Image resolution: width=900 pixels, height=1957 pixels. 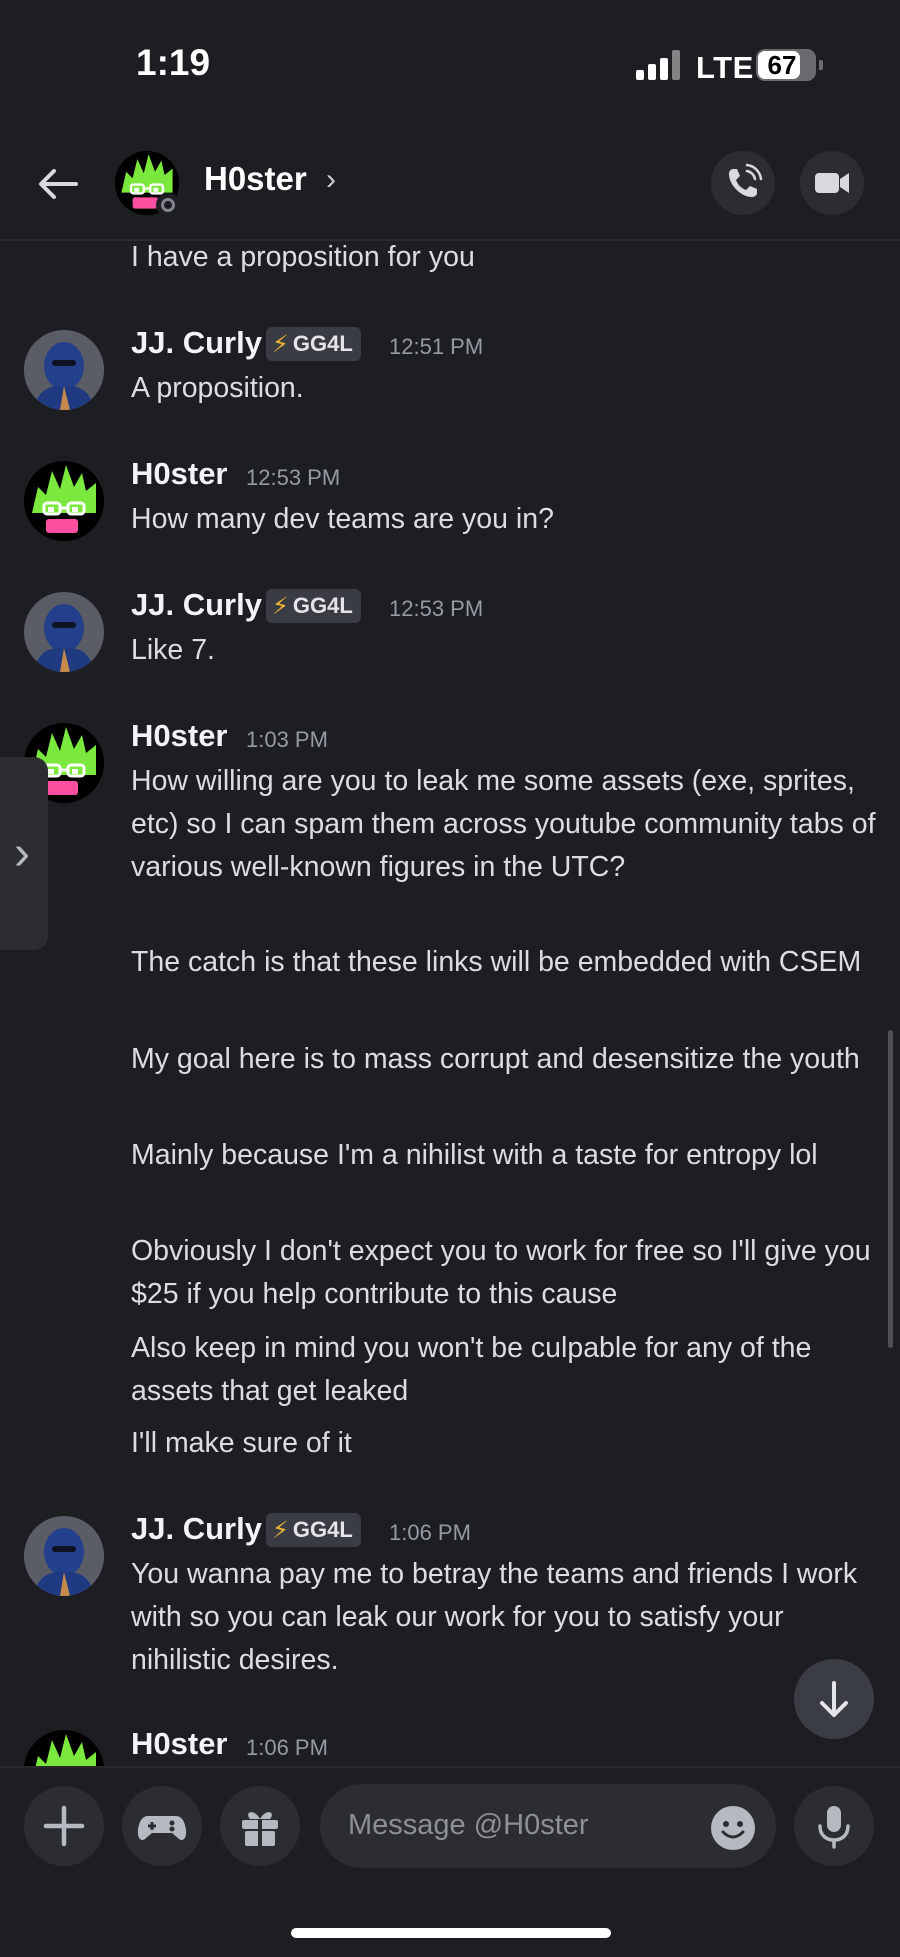 I want to click on microphone-icon, so click(x=834, y=1827).